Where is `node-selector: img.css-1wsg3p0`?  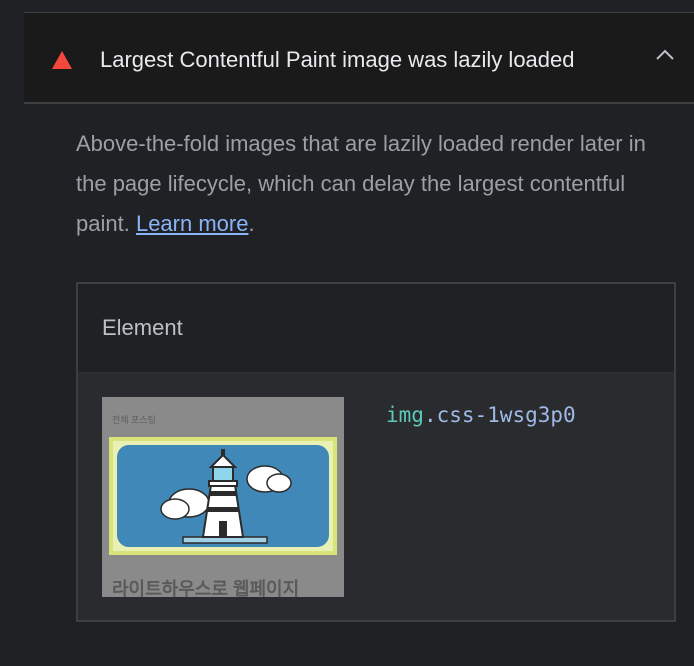 node-selector: img.css-1wsg3p0 is located at coordinates (481, 415).